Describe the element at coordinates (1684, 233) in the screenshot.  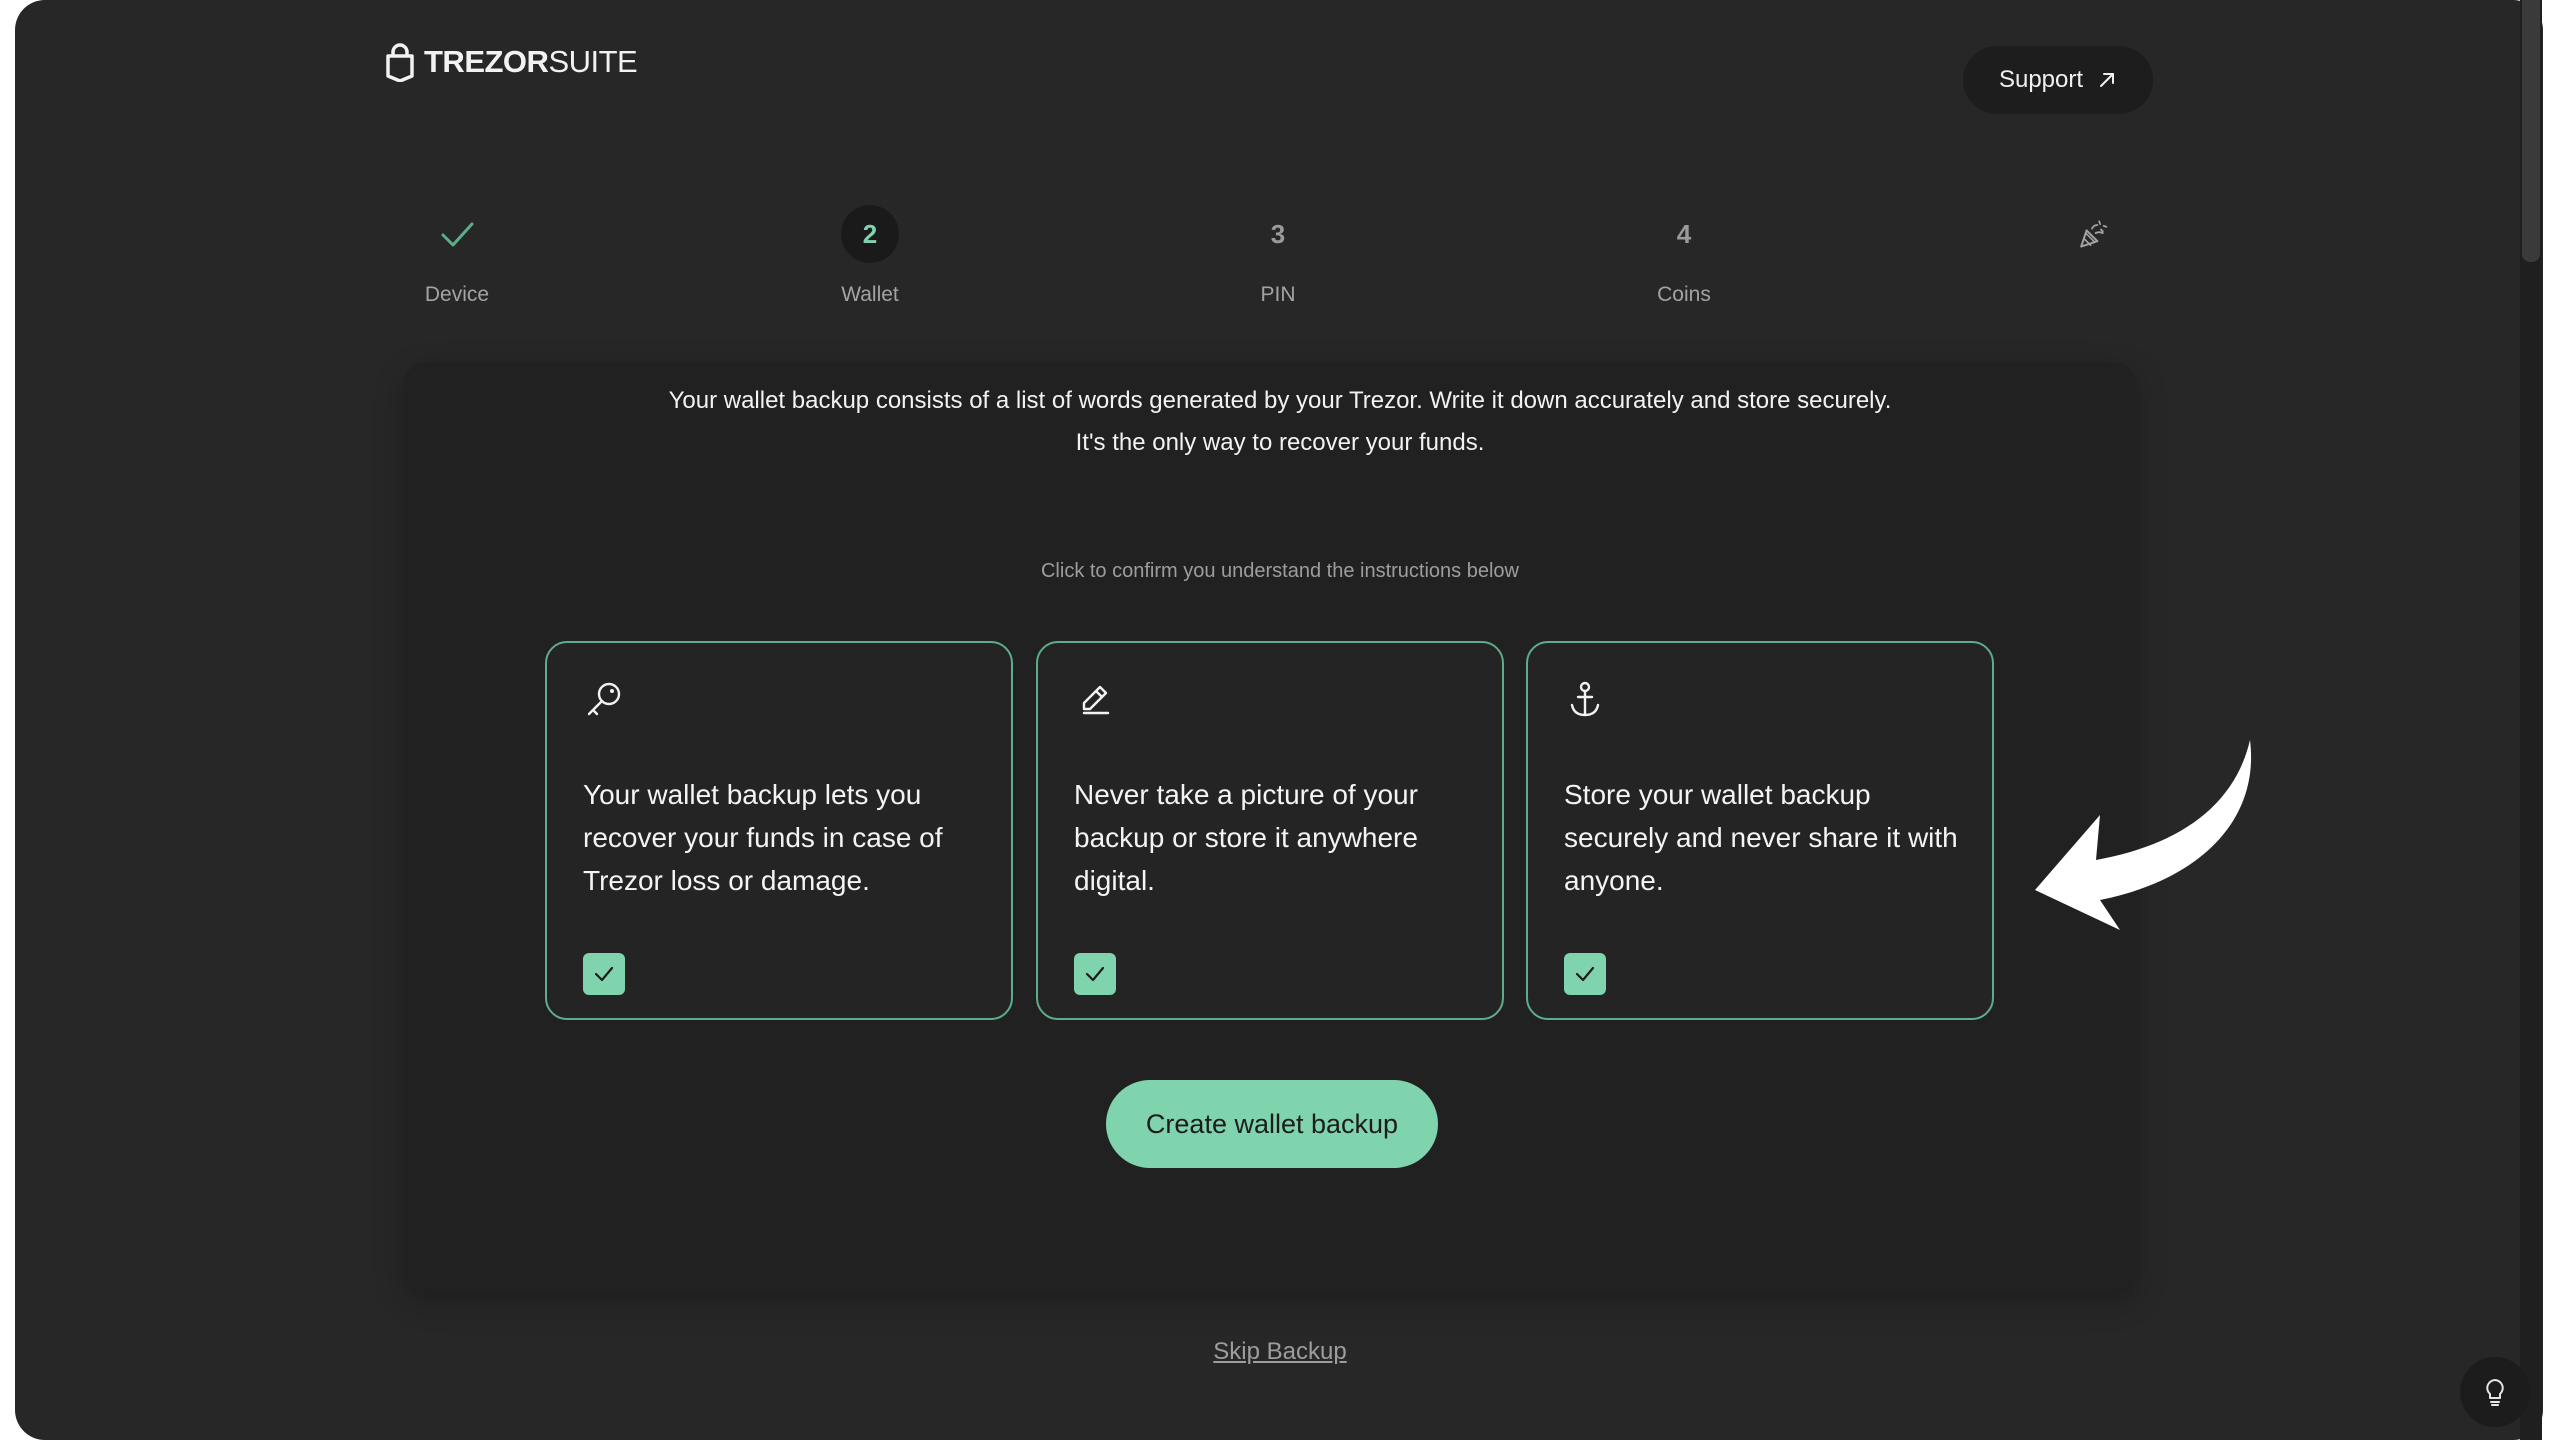
I see `step-number: 4` at that location.